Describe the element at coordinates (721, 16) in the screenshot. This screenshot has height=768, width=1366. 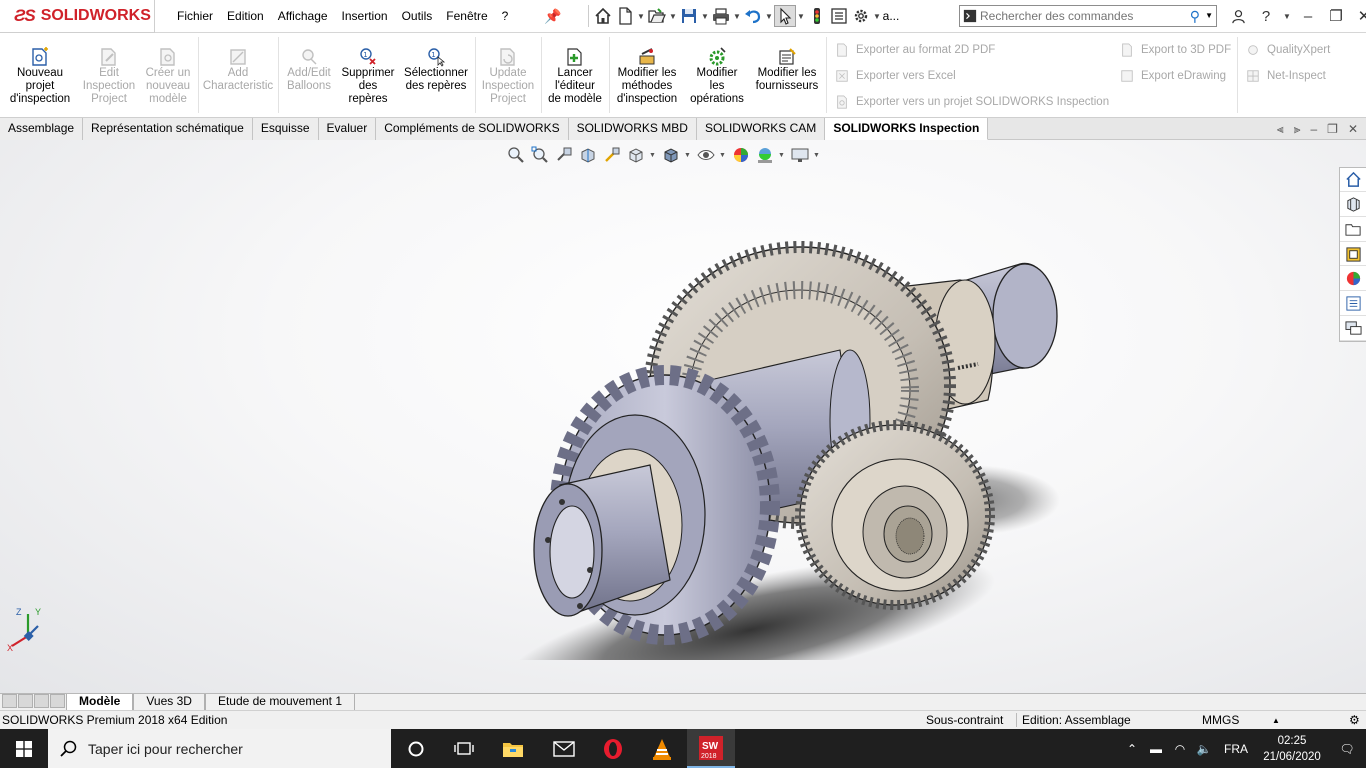
I see `print-icon` at that location.